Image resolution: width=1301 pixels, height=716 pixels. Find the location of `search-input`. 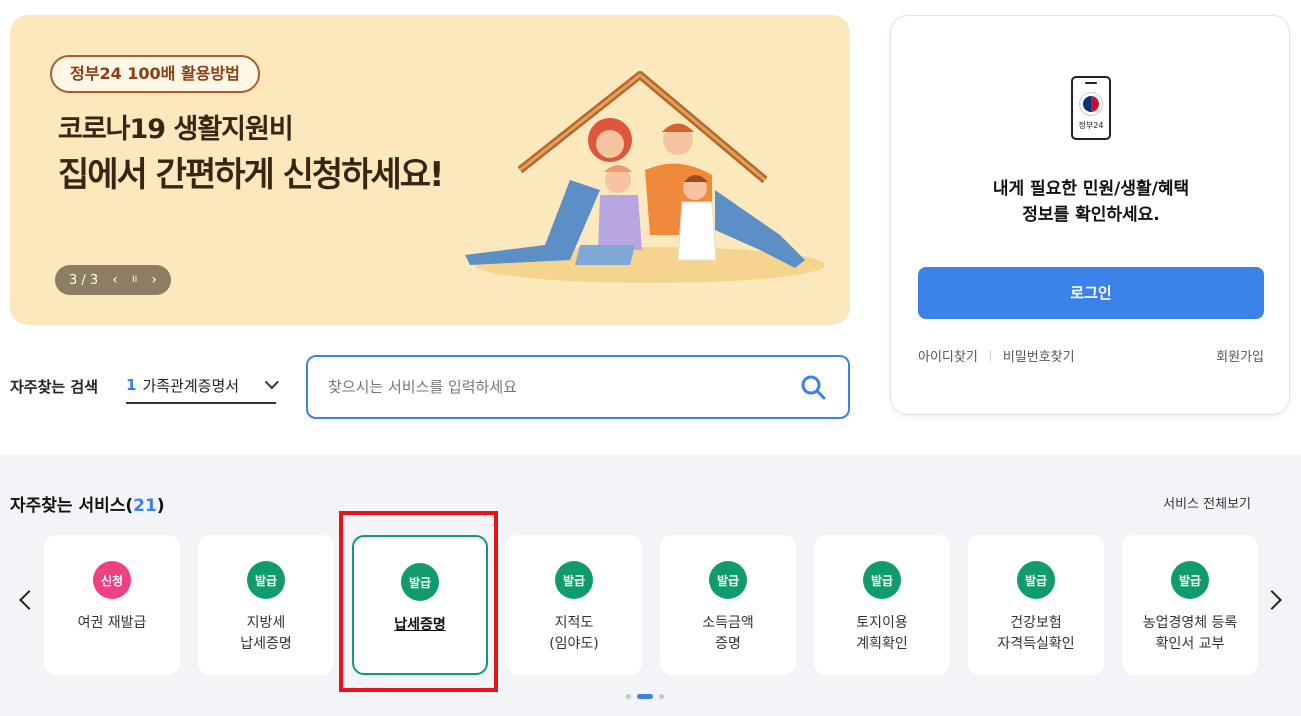

search-input is located at coordinates (558, 387).